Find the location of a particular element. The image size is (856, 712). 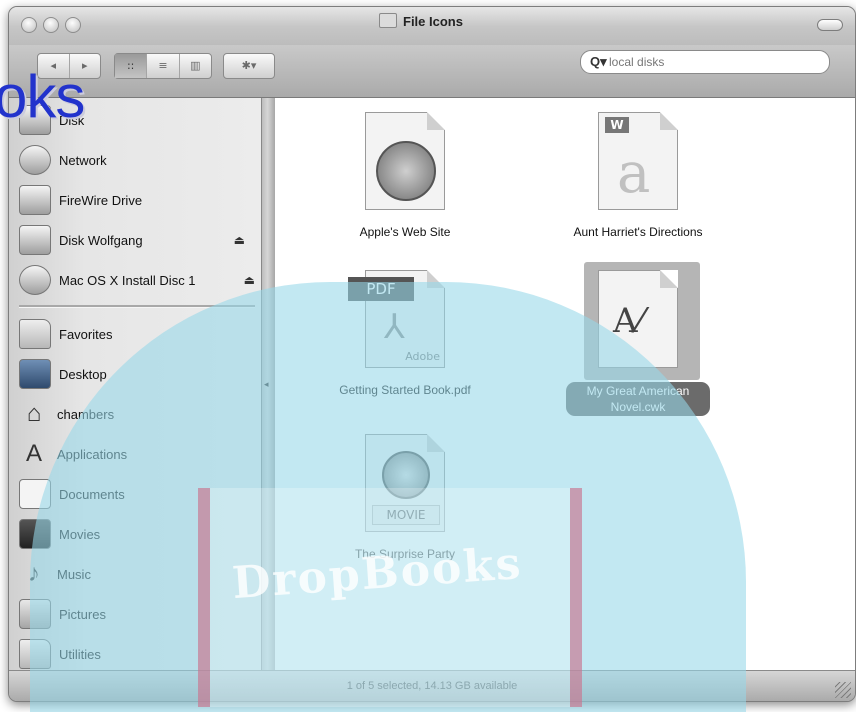

list-view-button: ≡ is located at coordinates (163, 66).